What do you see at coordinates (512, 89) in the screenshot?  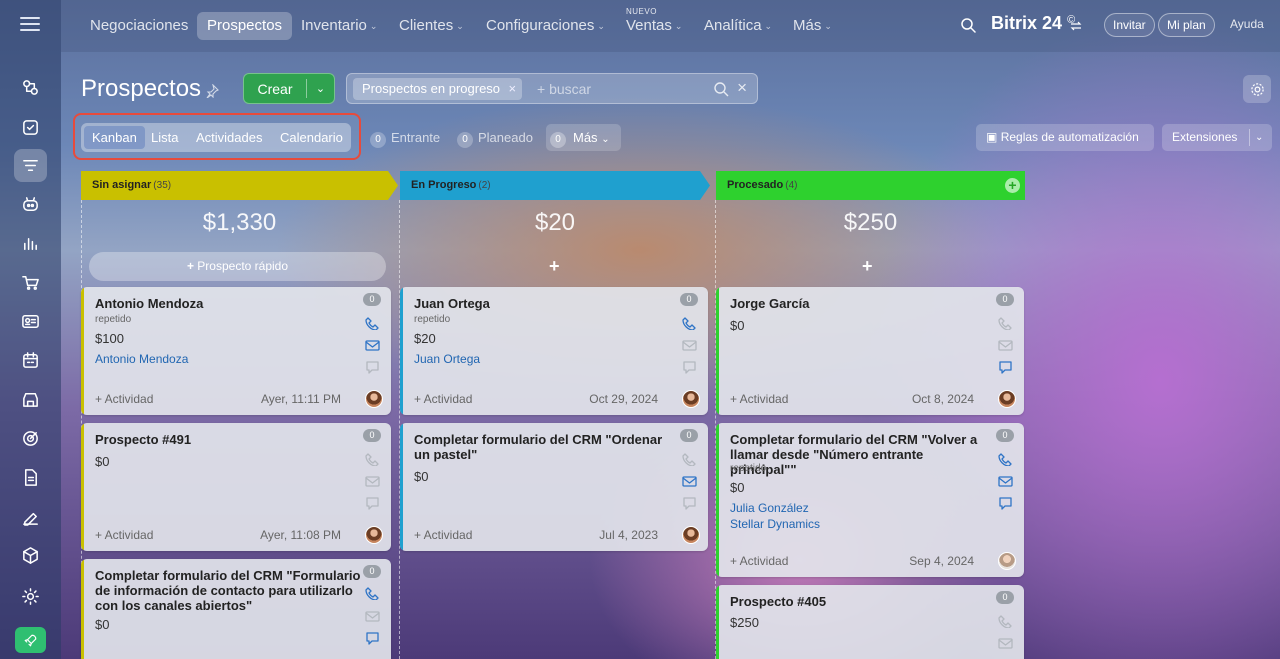 I see `close-icon: ×` at bounding box center [512, 89].